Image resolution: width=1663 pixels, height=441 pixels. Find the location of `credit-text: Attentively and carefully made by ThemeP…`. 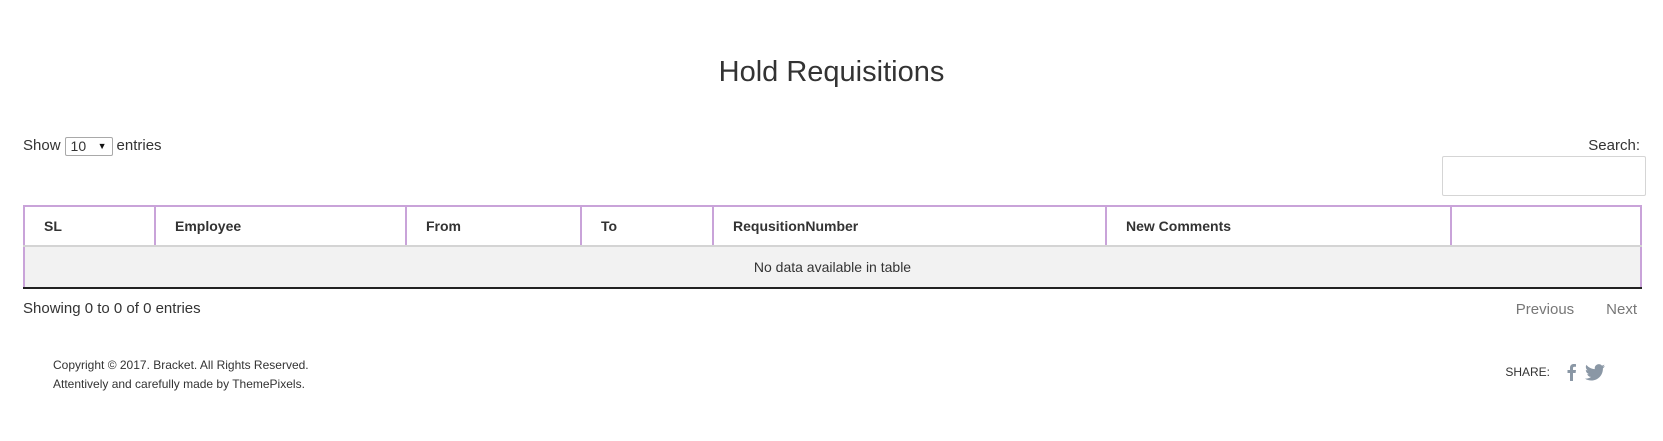

credit-text: Attentively and carefully made by ThemeP… is located at coordinates (179, 384).